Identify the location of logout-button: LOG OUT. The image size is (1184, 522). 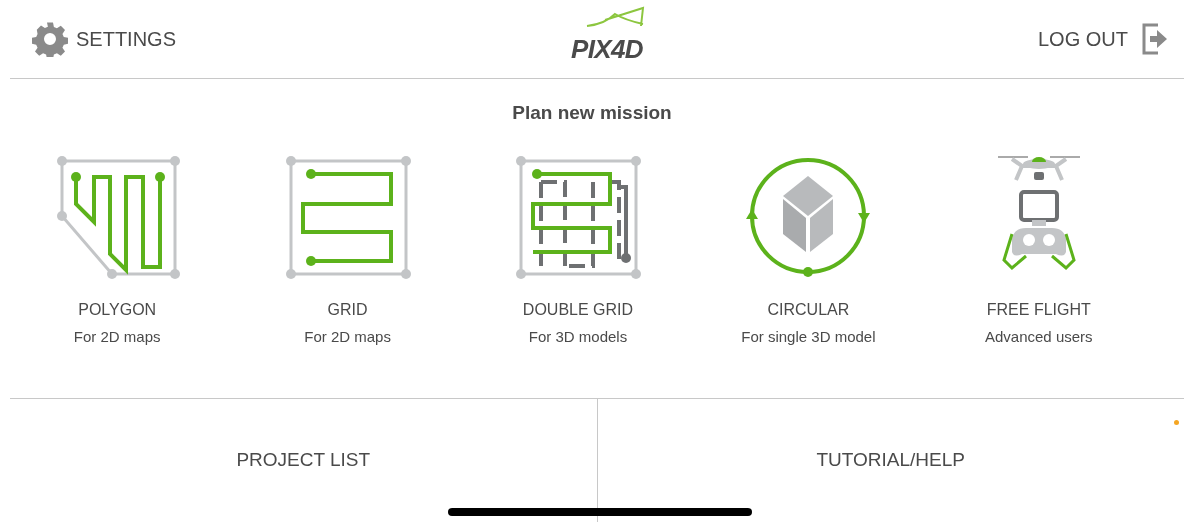
(1104, 39).